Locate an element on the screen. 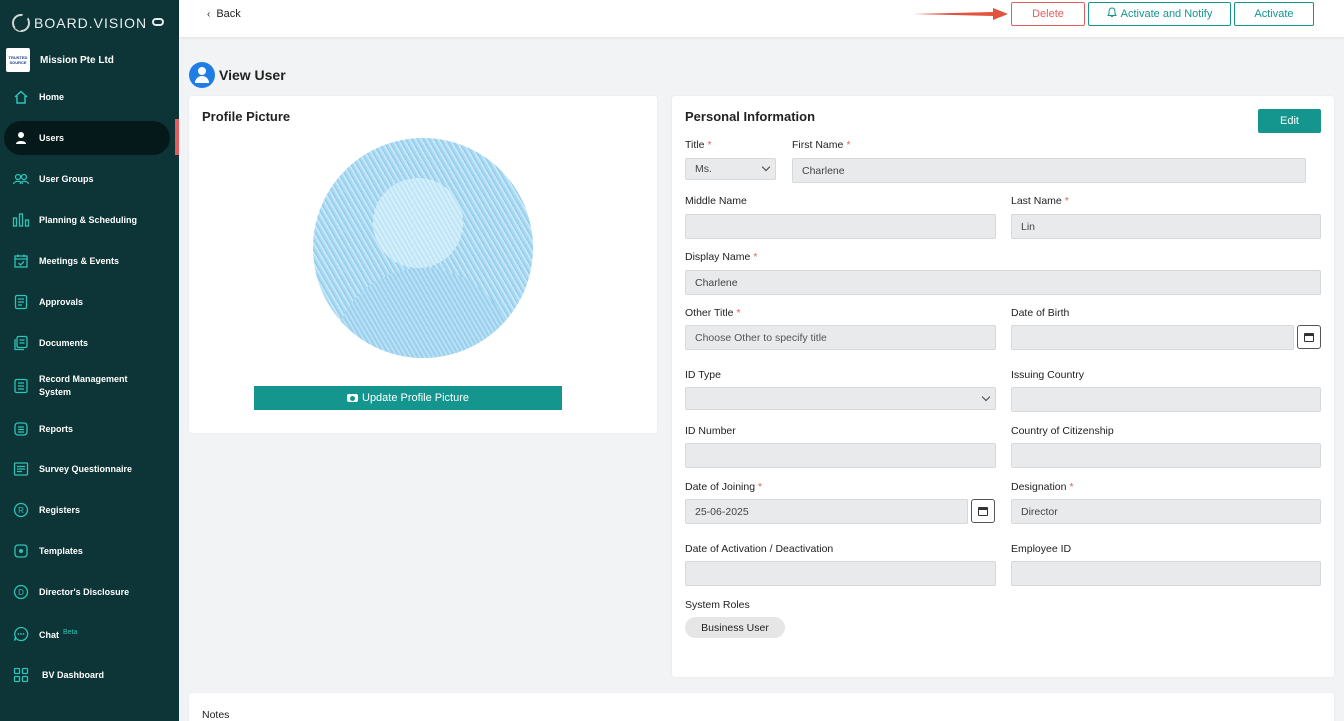 This screenshot has height=721, width=1344. employee-id-field is located at coordinates (1166, 573).